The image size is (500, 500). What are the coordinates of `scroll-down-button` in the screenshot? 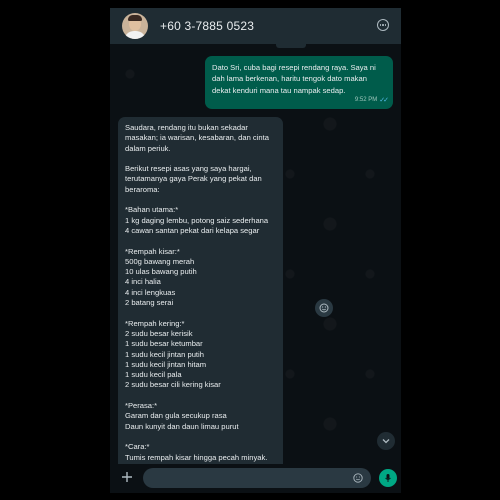 It's located at (386, 441).